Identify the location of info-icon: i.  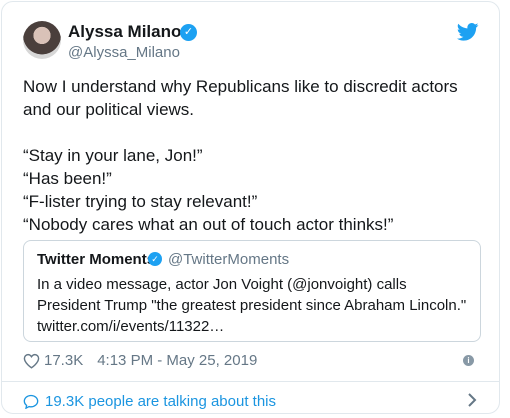
(468, 360).